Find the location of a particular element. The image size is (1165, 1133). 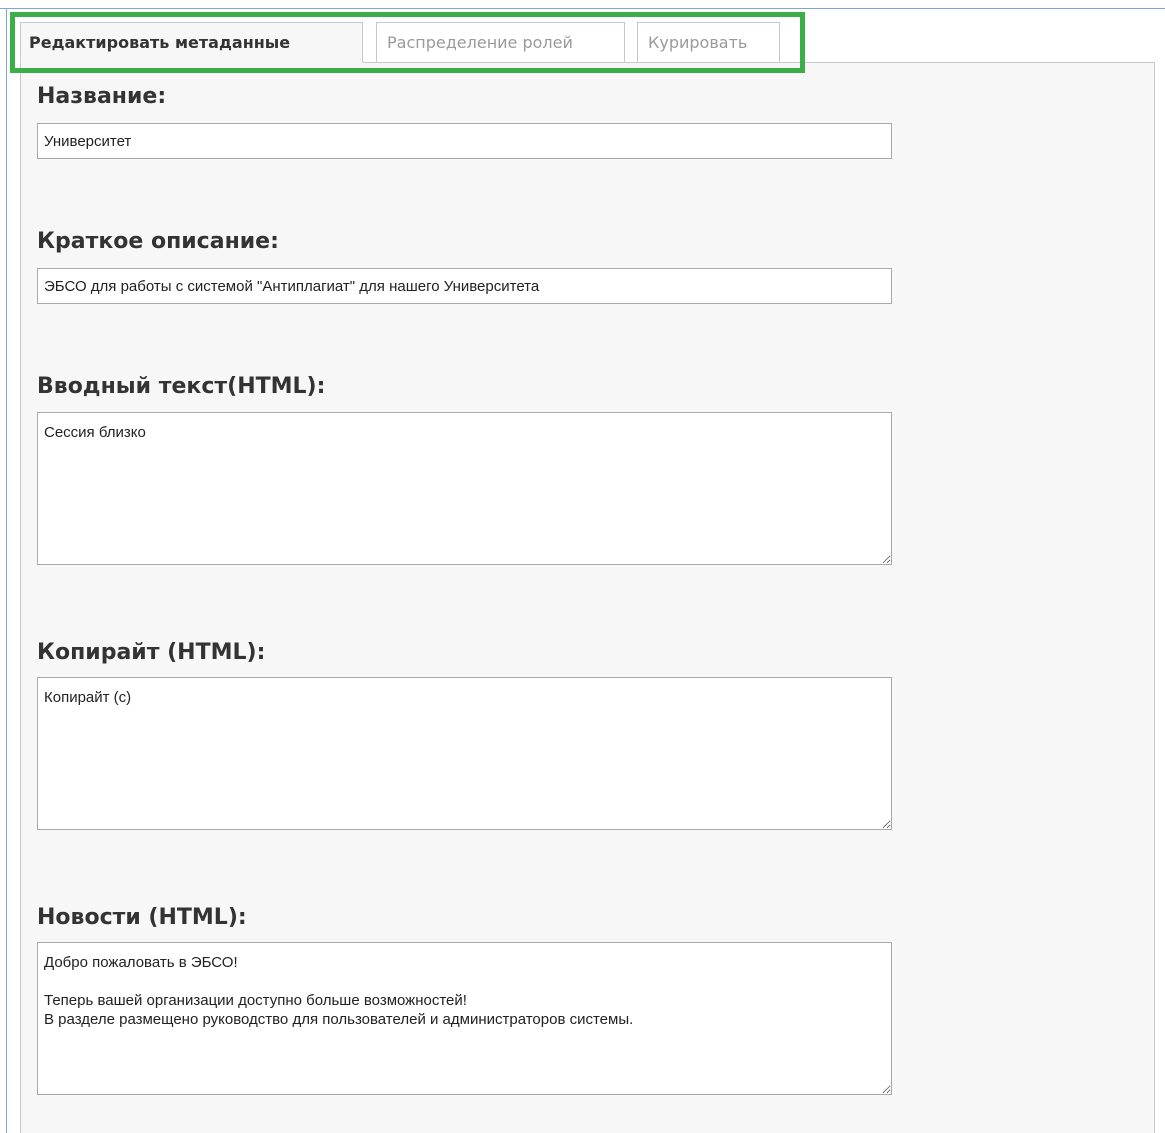

short-description-input is located at coordinates (464, 286).